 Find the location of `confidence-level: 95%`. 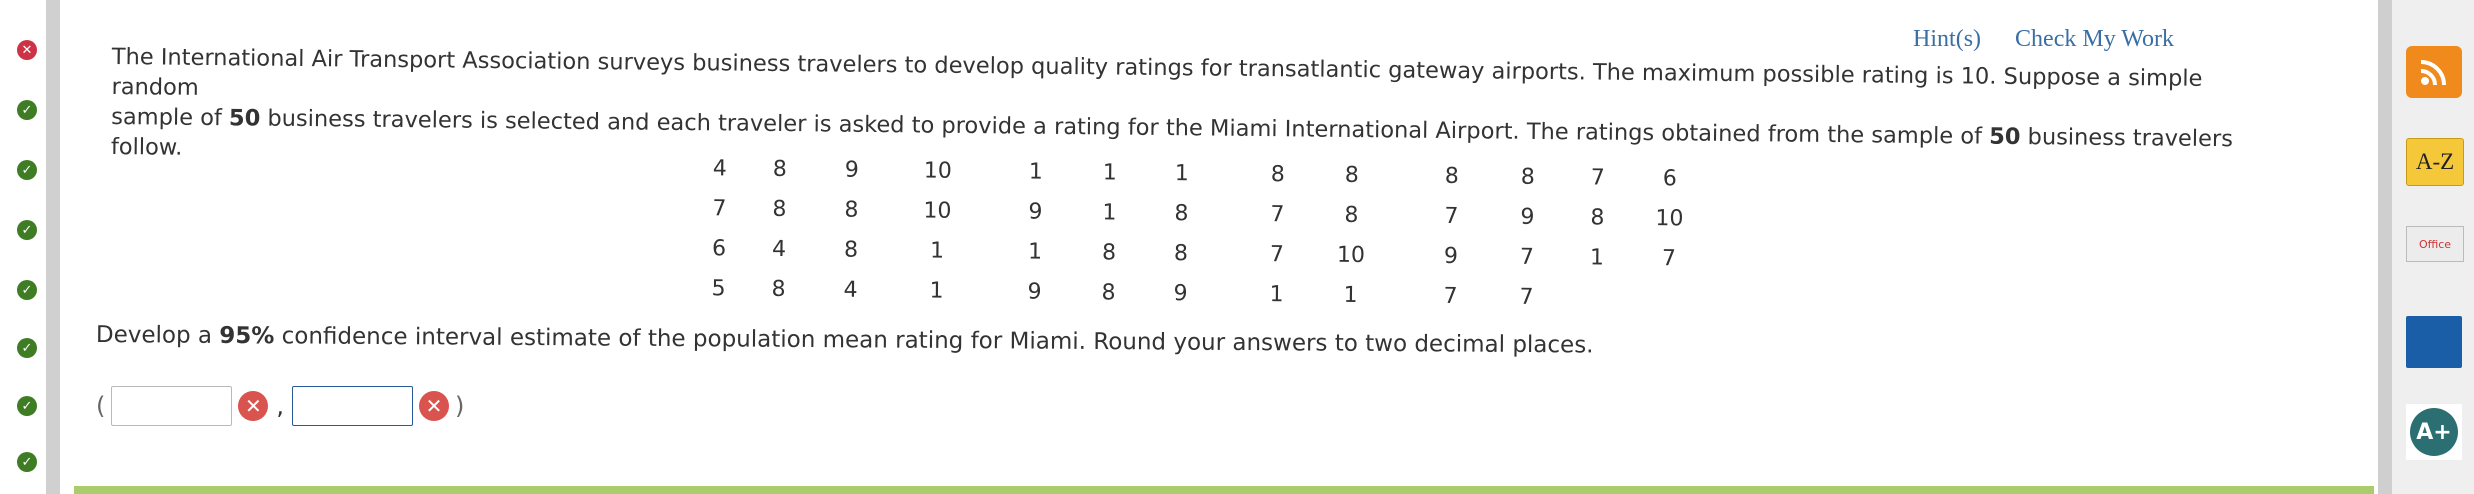

confidence-level: 95% is located at coordinates (247, 336).